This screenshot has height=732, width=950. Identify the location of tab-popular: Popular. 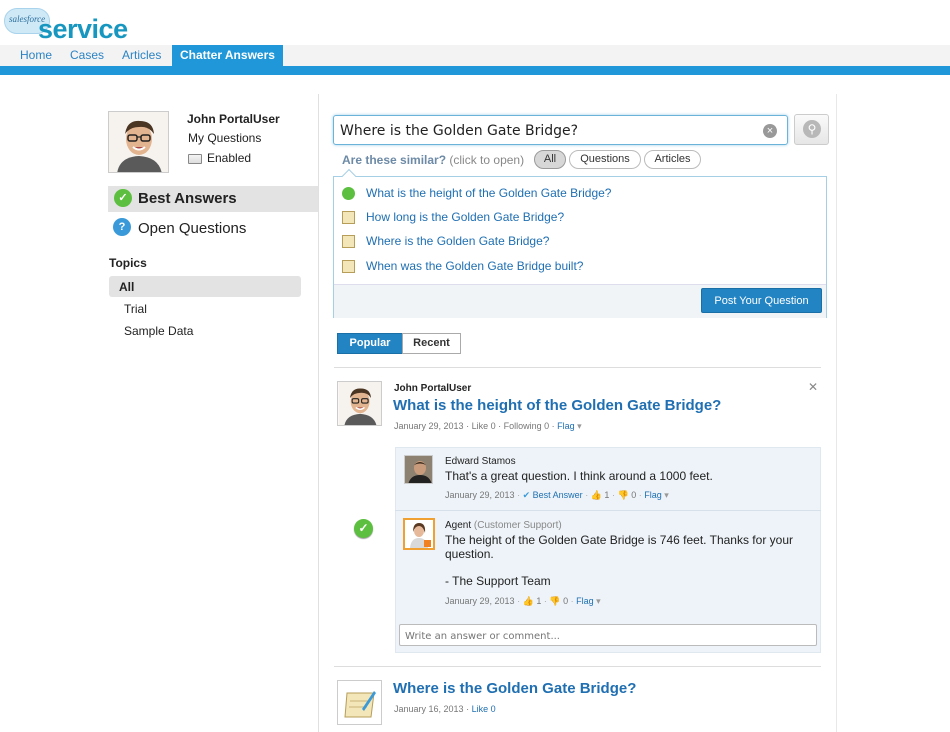
(370, 343).